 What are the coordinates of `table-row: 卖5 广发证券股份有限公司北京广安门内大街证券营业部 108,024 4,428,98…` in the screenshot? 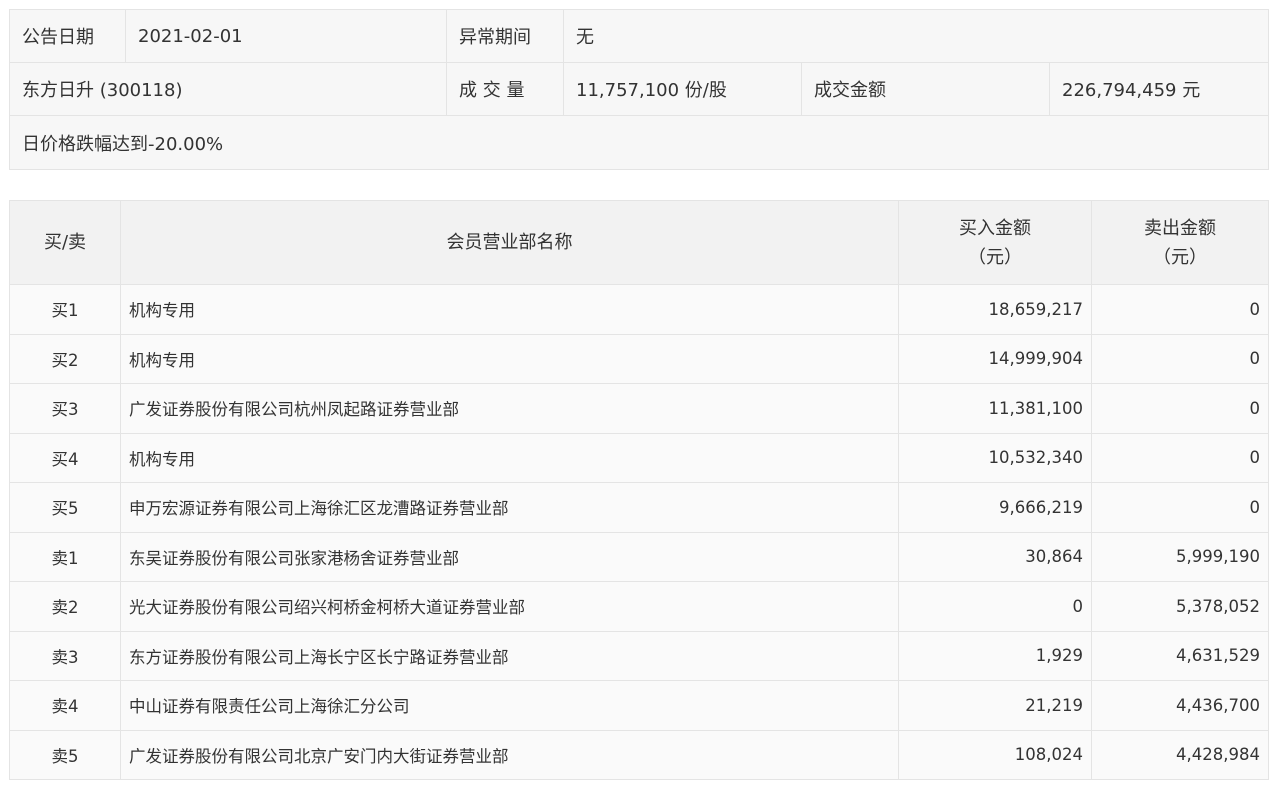 It's located at (639, 754).